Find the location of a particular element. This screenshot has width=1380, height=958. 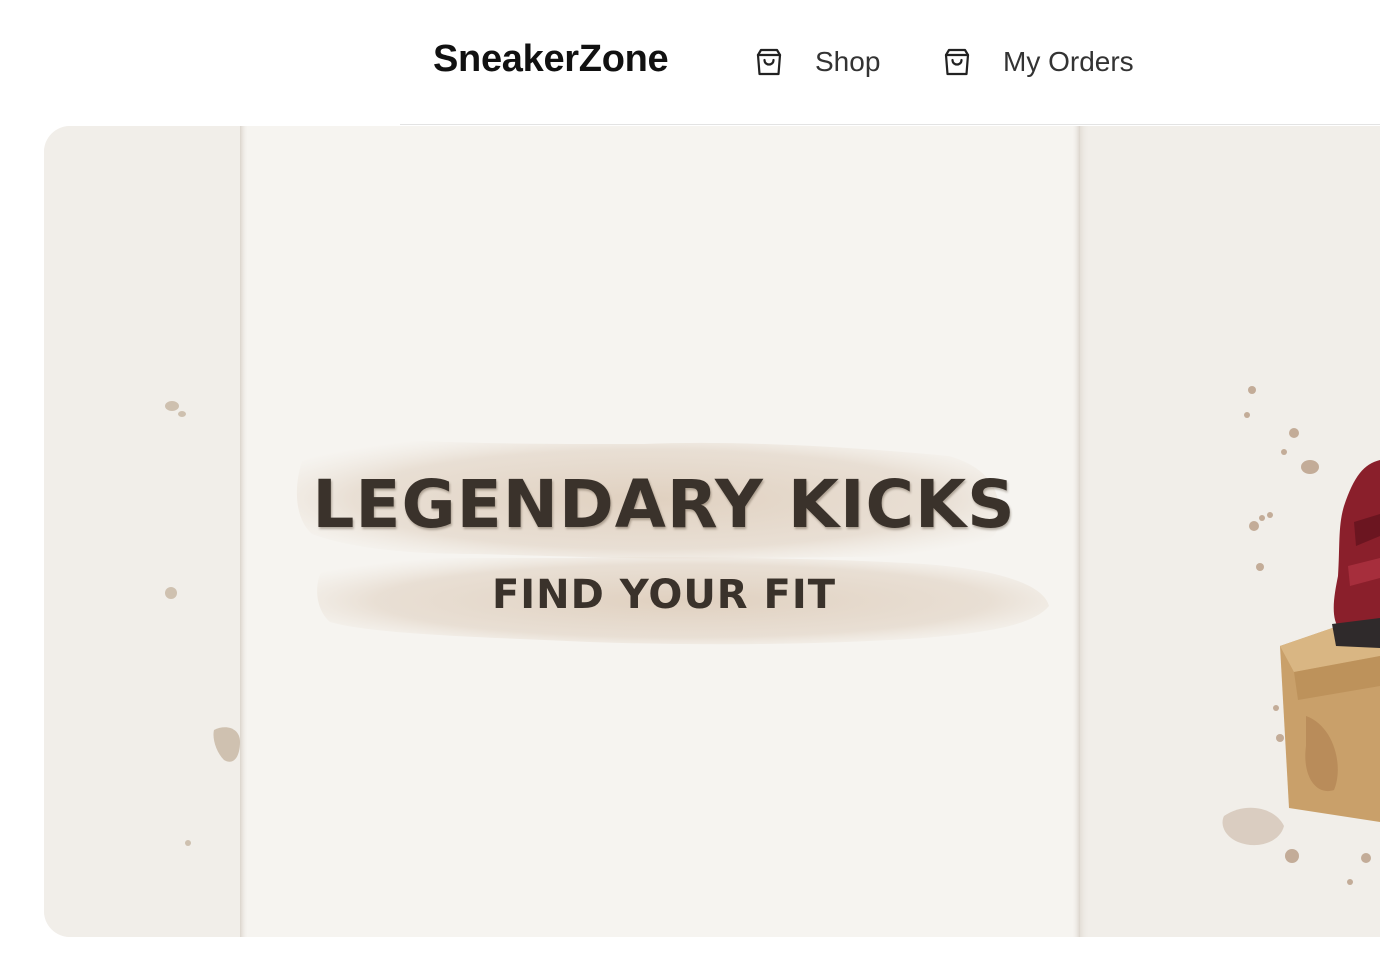

shoebox-illustration is located at coordinates (1330, 723).